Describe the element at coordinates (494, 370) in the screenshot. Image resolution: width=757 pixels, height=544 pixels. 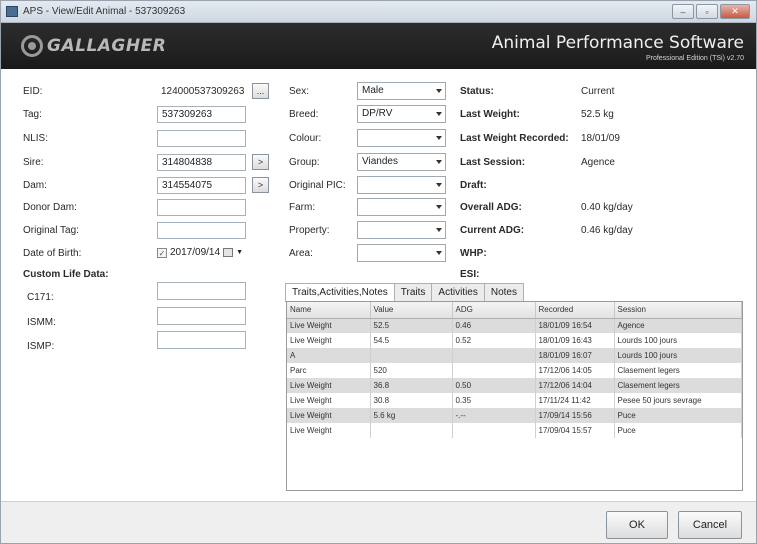
I see `cell-adg` at that location.